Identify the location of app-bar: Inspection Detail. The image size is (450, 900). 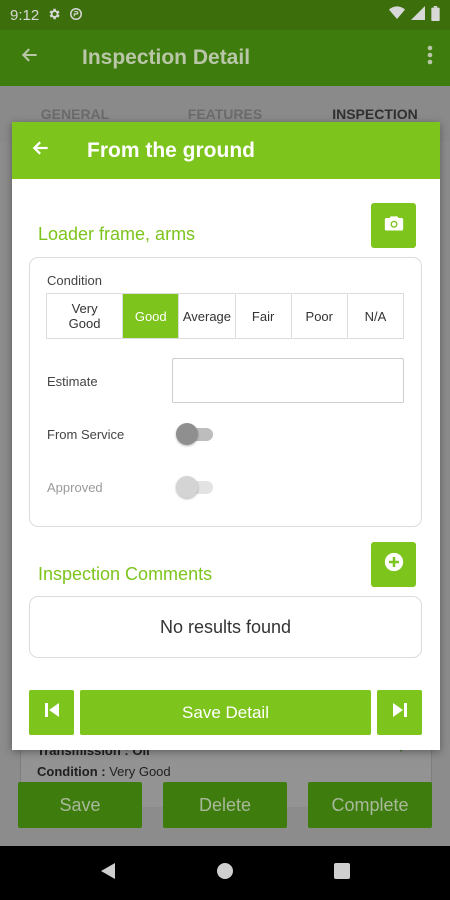
(225, 58).